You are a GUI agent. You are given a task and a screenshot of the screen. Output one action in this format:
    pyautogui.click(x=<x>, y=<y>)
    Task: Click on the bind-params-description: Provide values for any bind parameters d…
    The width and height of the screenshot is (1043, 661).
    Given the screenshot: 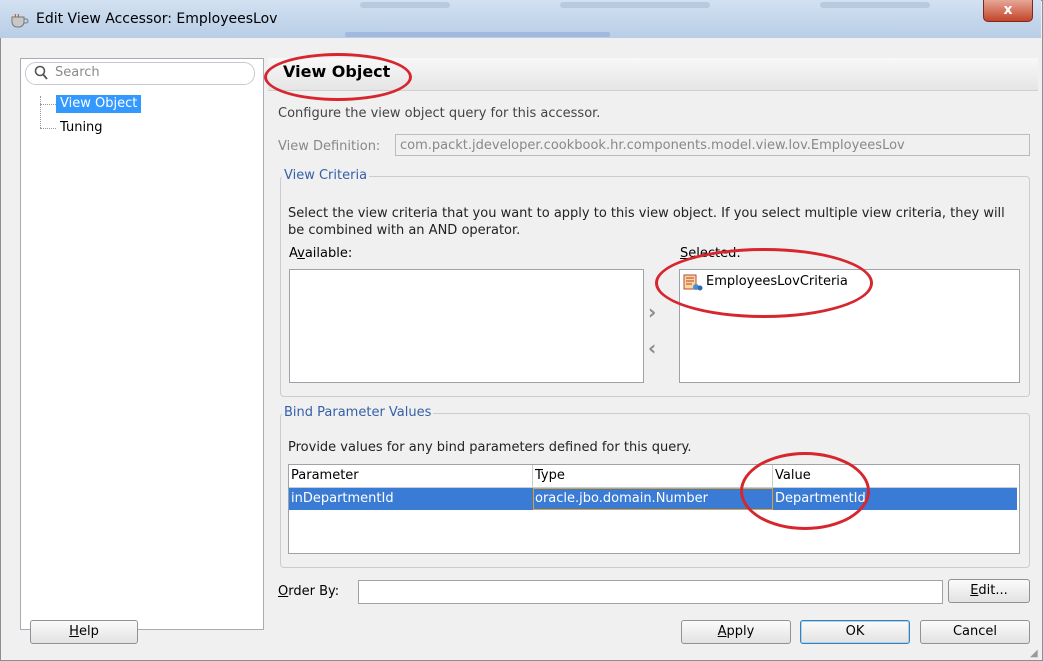 What is the action you would take?
    pyautogui.click(x=490, y=447)
    